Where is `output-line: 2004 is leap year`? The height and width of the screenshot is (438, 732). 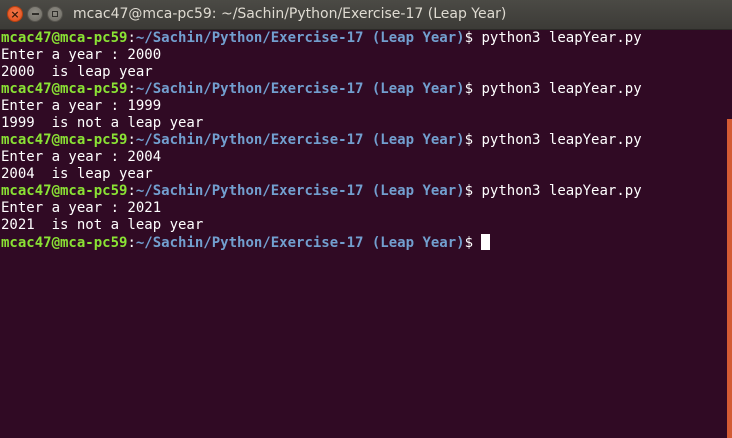
output-line: 2004 is leap year is located at coordinates (77, 174).